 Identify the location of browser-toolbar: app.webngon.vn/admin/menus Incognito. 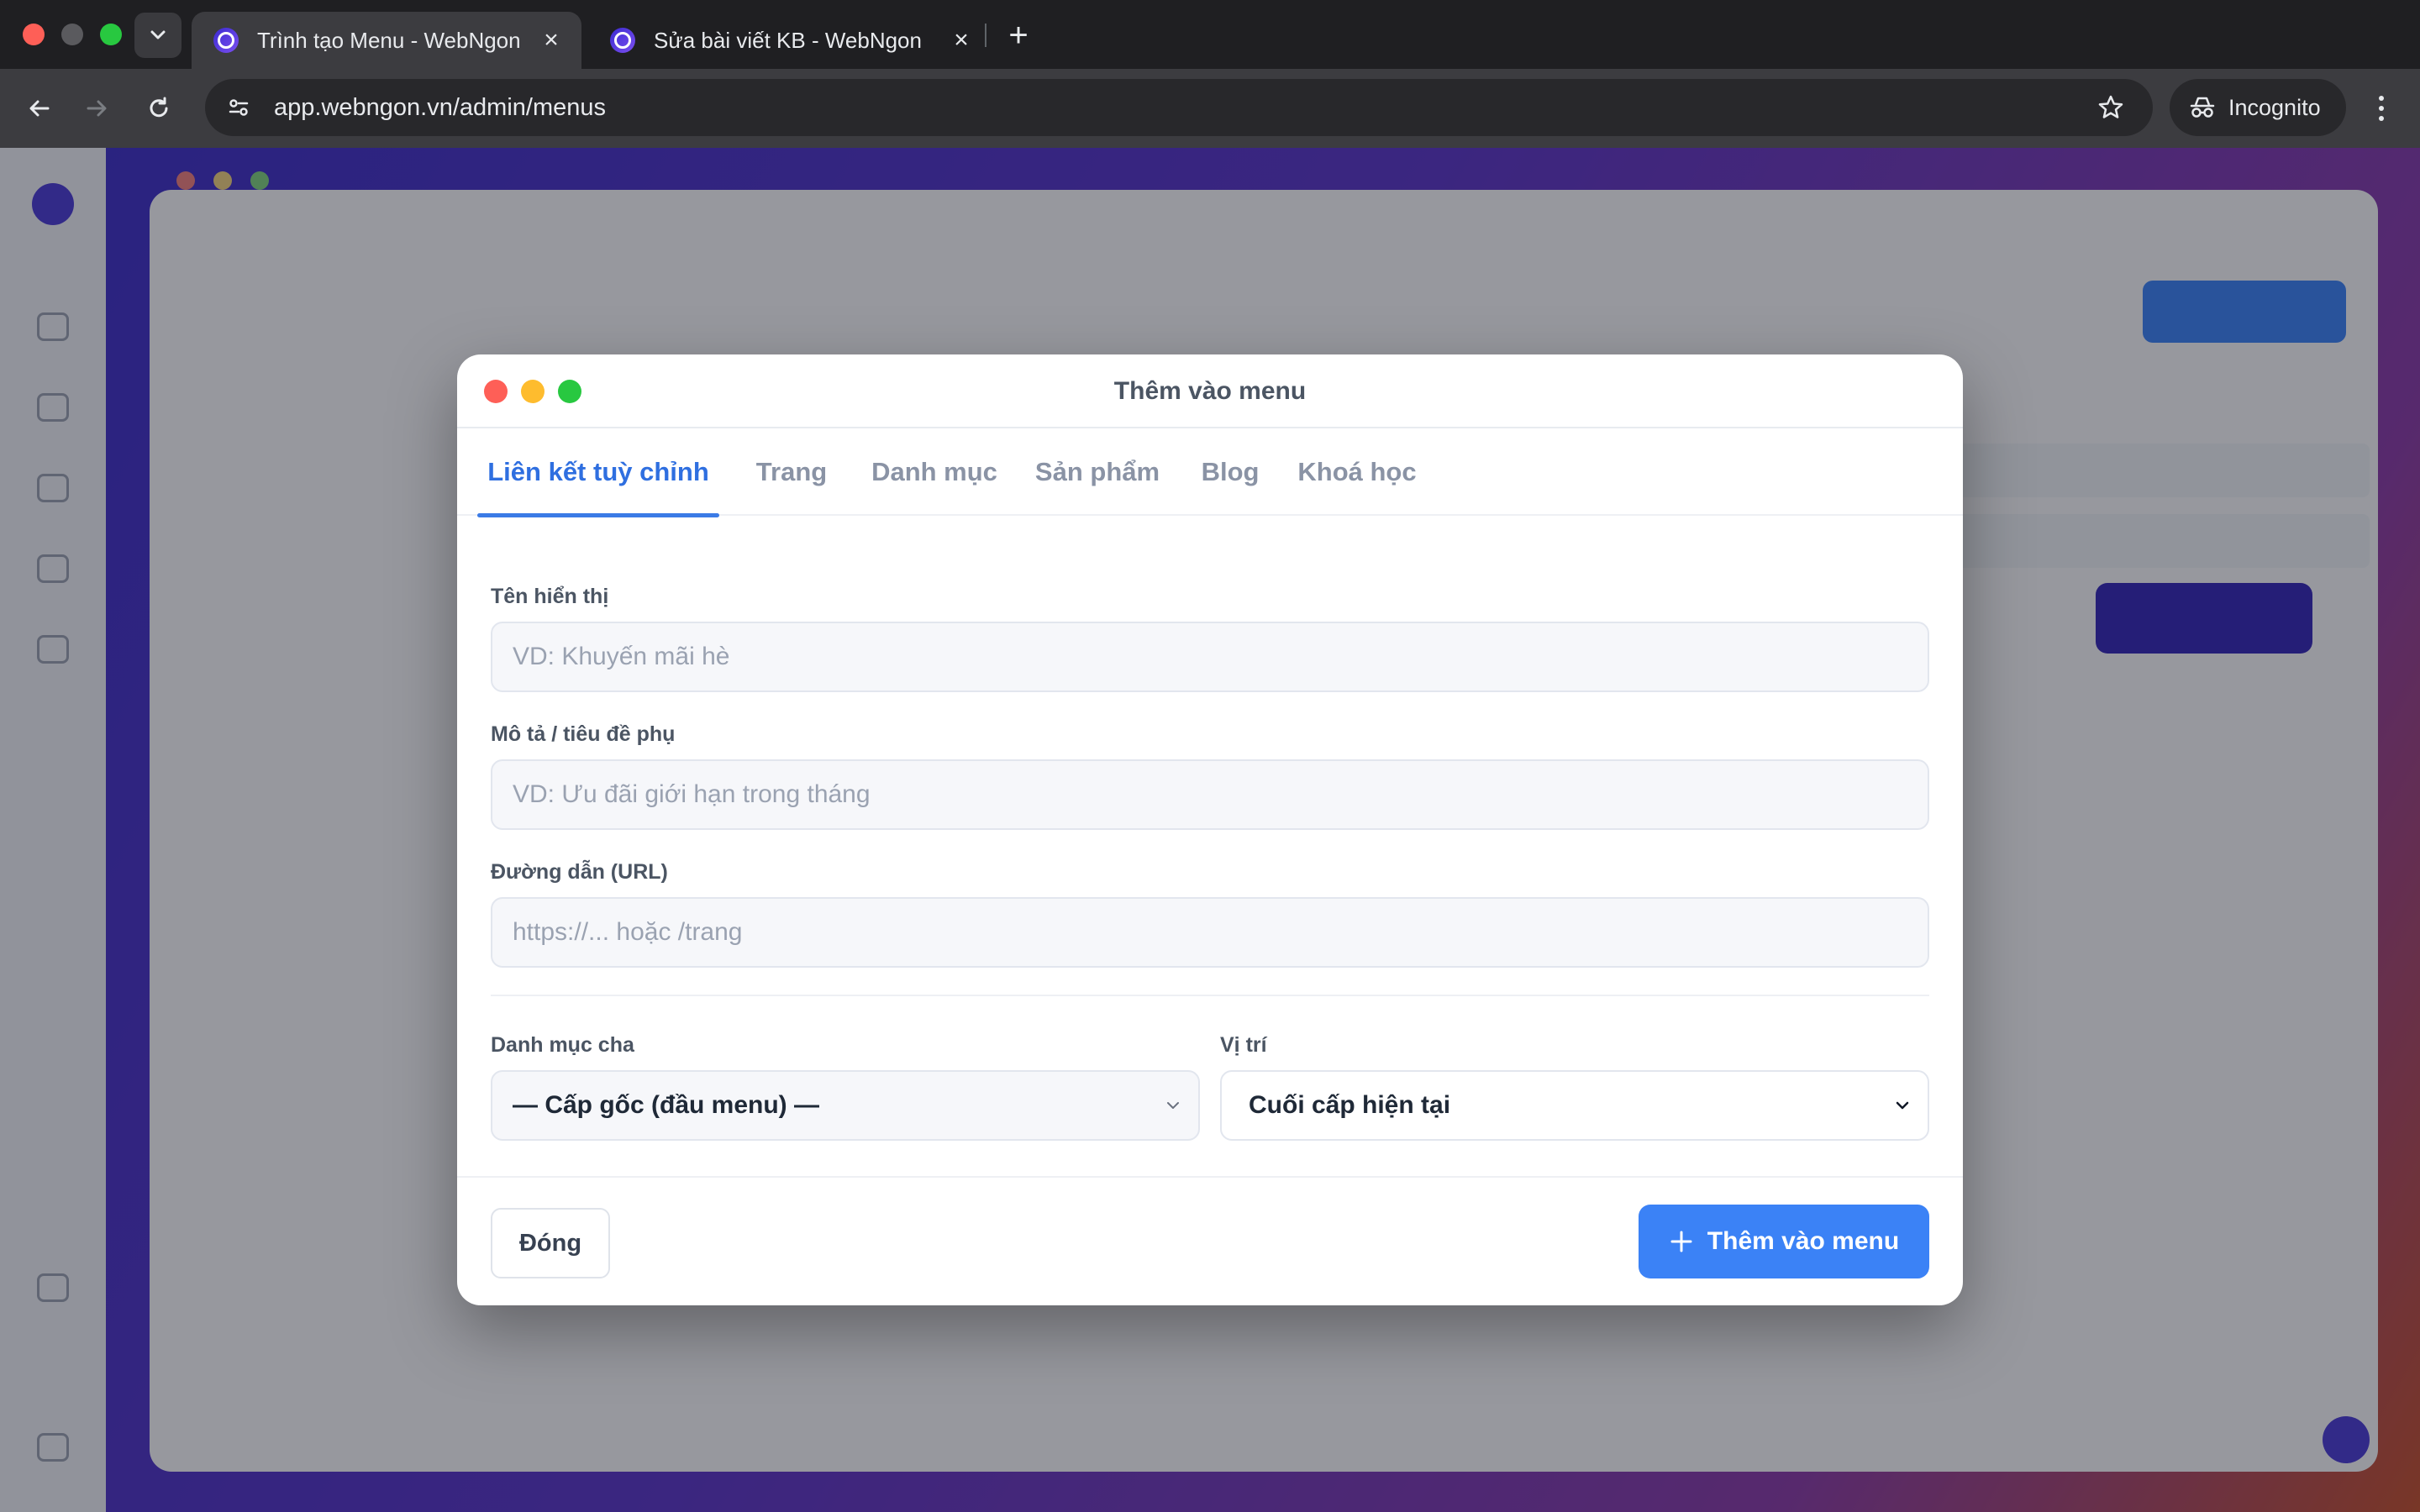
(1210, 108).